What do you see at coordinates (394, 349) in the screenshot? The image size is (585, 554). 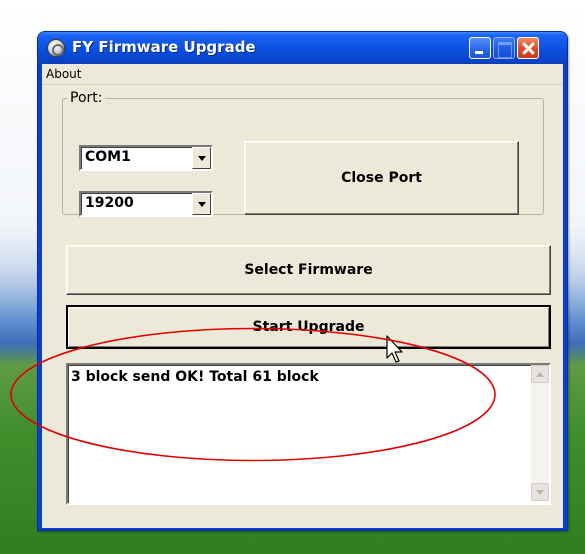 I see `mouse-pointer-icon` at bounding box center [394, 349].